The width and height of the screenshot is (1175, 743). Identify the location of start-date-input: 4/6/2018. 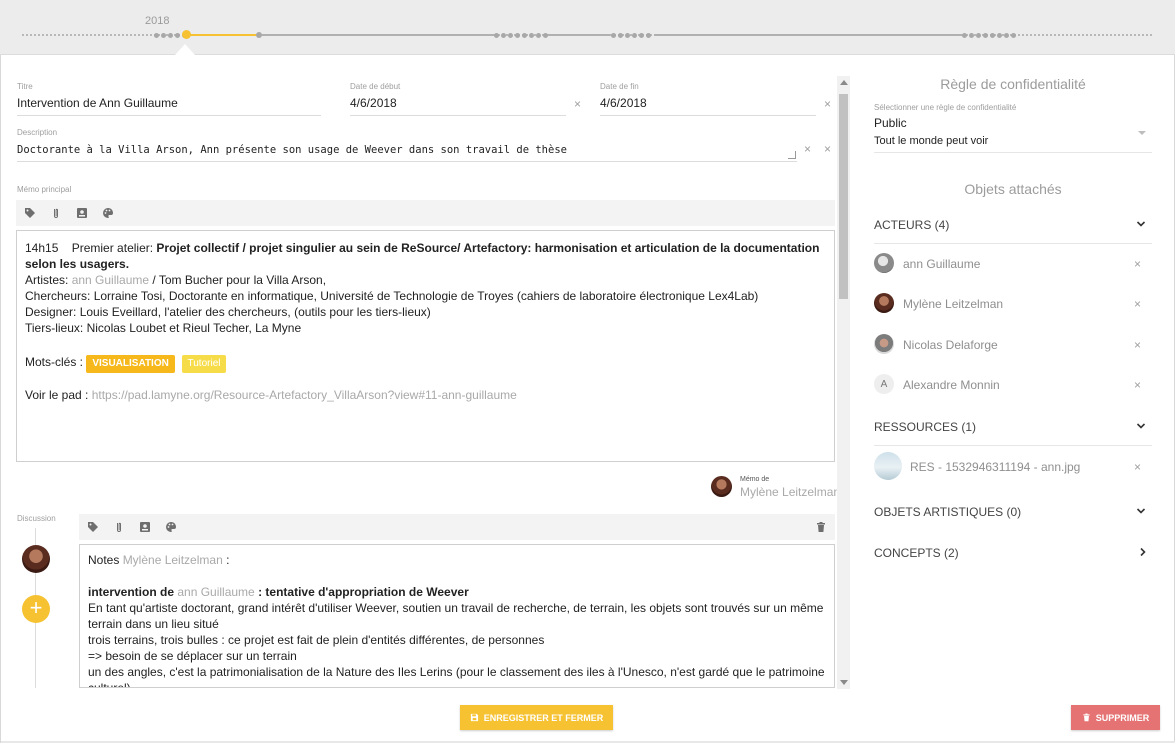
(373, 103).